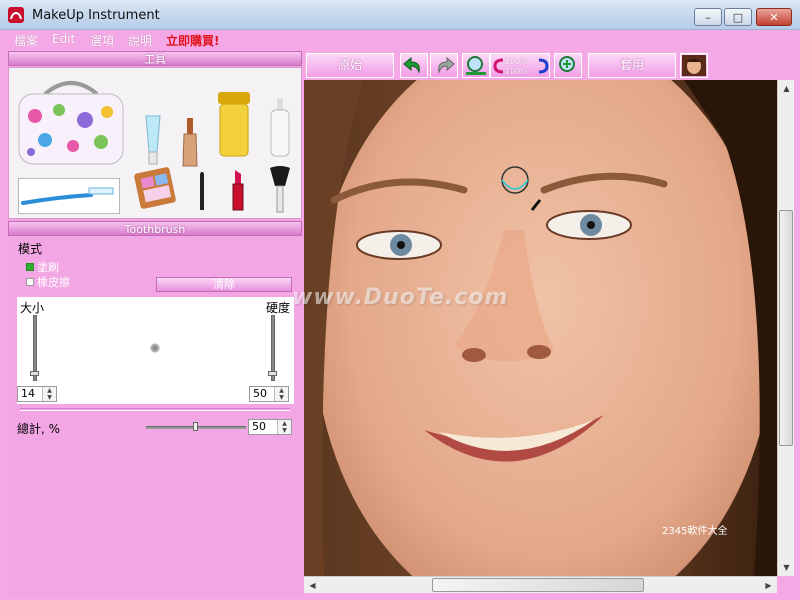 The image size is (800, 600). What do you see at coordinates (543, 66) in the screenshot?
I see `zoom-right-arrow-icon` at bounding box center [543, 66].